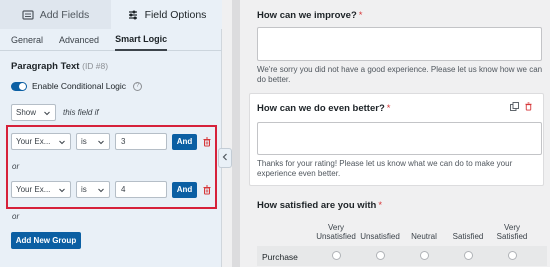  I want to click on question-label-satisfied: How satisfied are you with *, so click(319, 205).